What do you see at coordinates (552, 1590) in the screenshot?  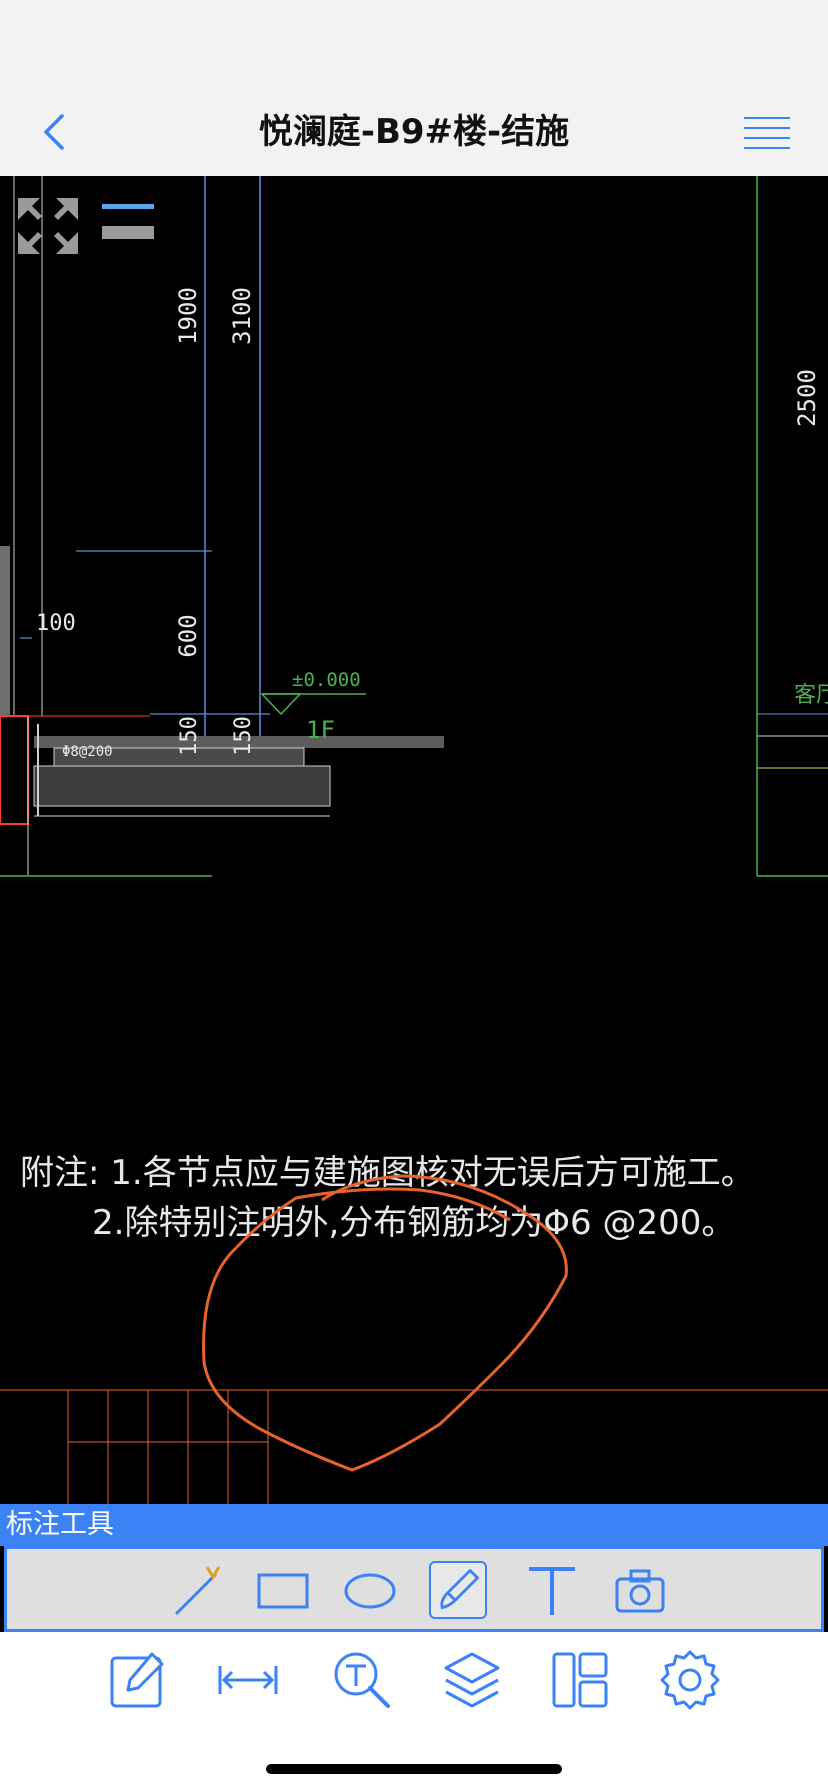 I see `text-t-icon` at bounding box center [552, 1590].